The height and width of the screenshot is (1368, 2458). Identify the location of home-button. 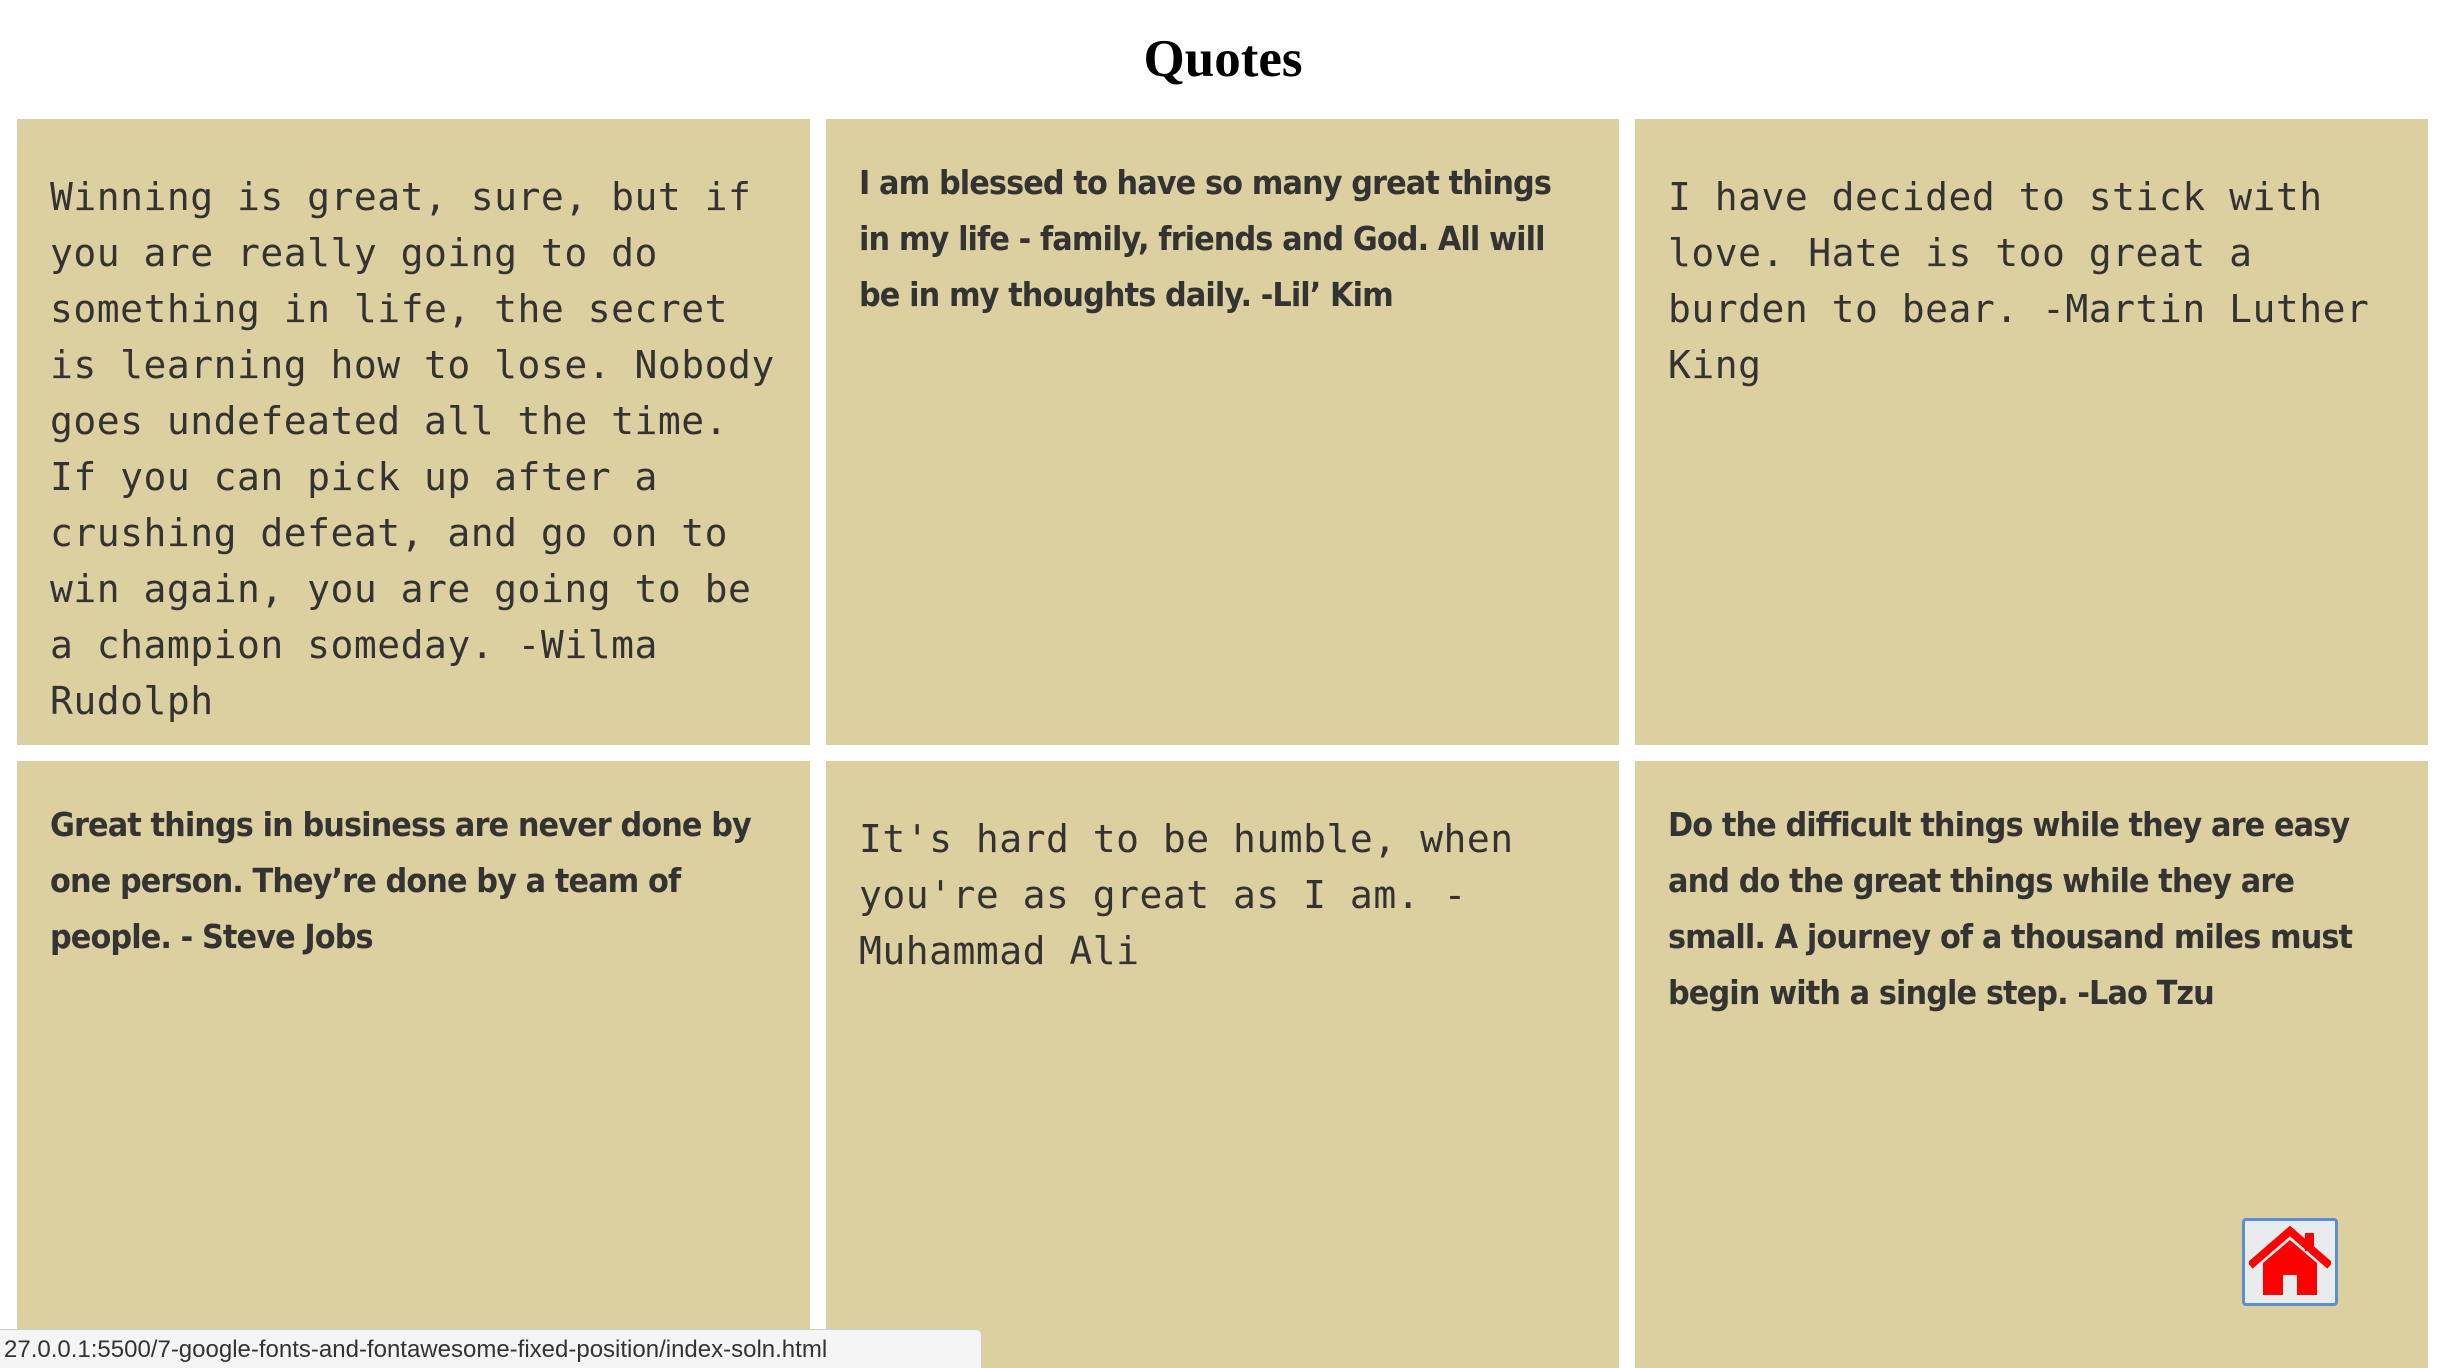
(2290, 1262).